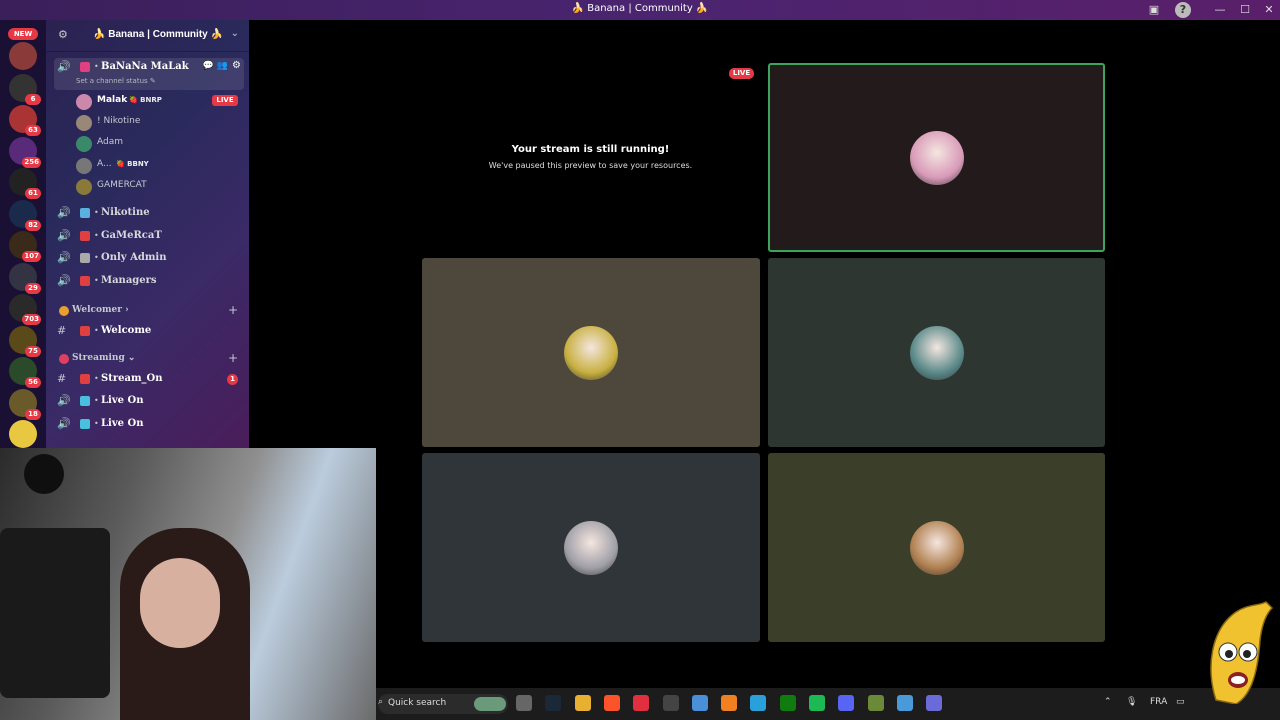 The width and height of the screenshot is (1280, 720). What do you see at coordinates (25, 309) in the screenshot?
I see `server-icon: 703` at bounding box center [25, 309].